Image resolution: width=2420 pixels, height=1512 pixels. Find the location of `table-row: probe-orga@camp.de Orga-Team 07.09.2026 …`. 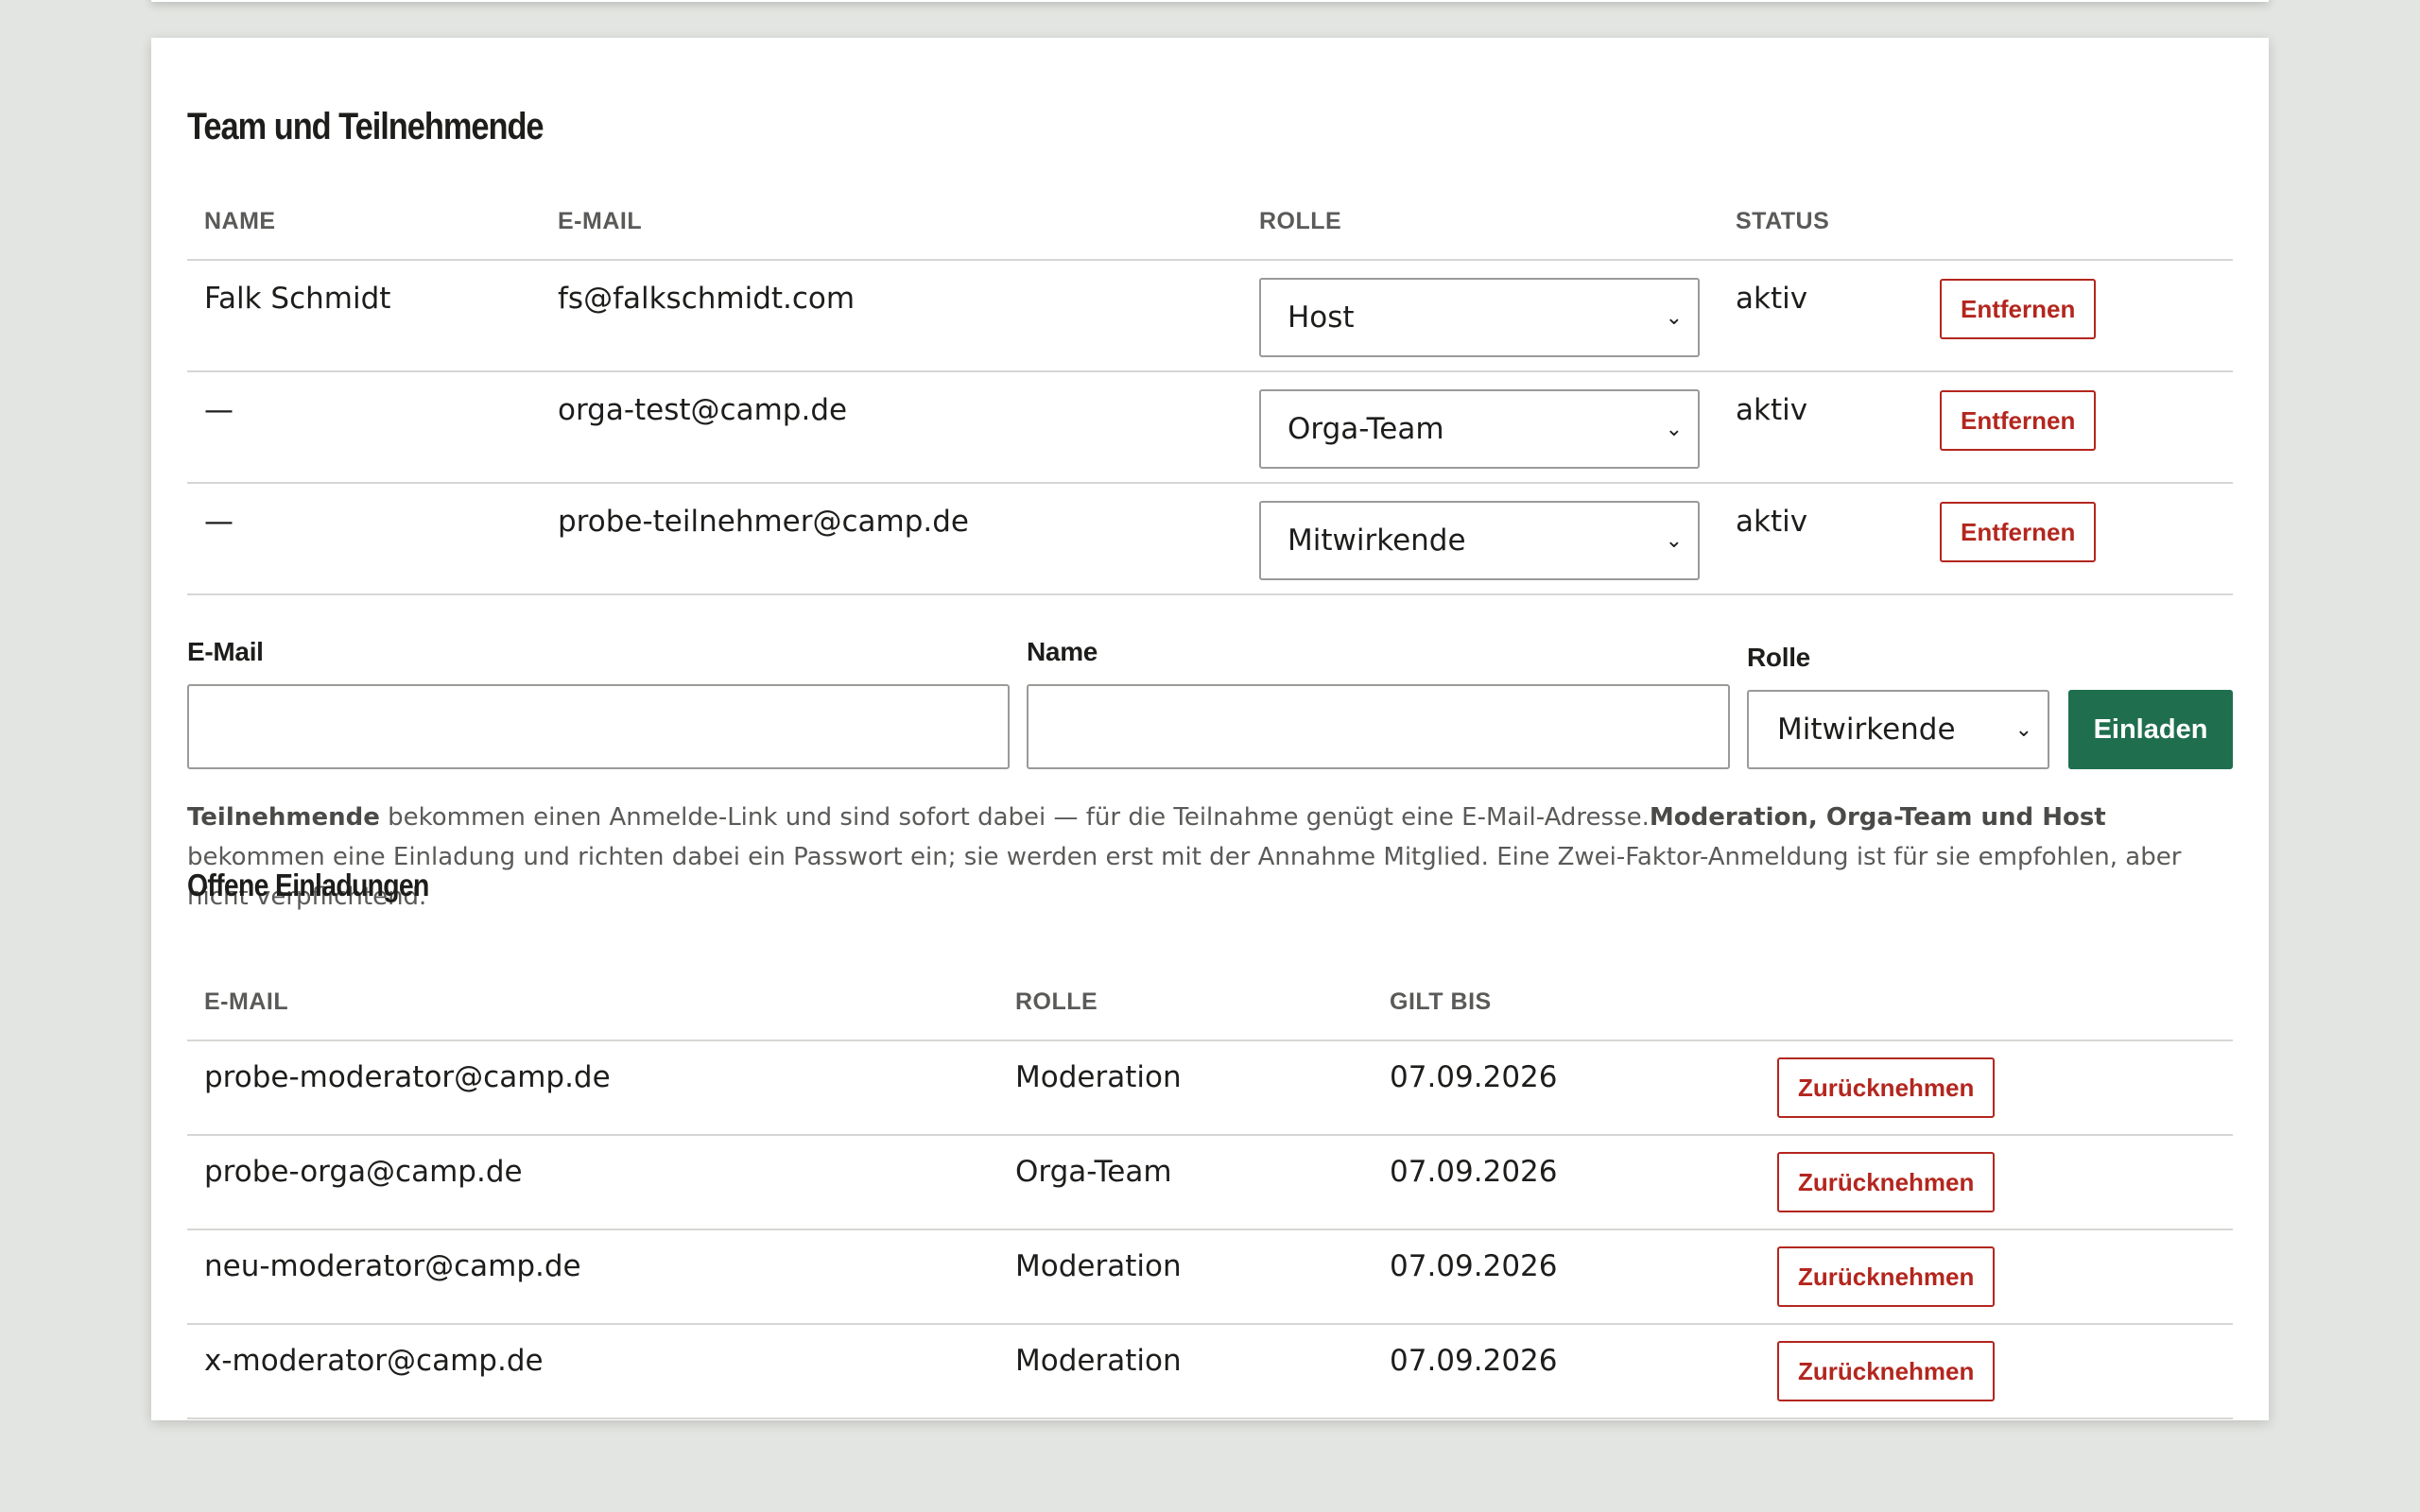

table-row: probe-orga@camp.de Orga-Team 07.09.2026 … is located at coordinates (1210, 1182).